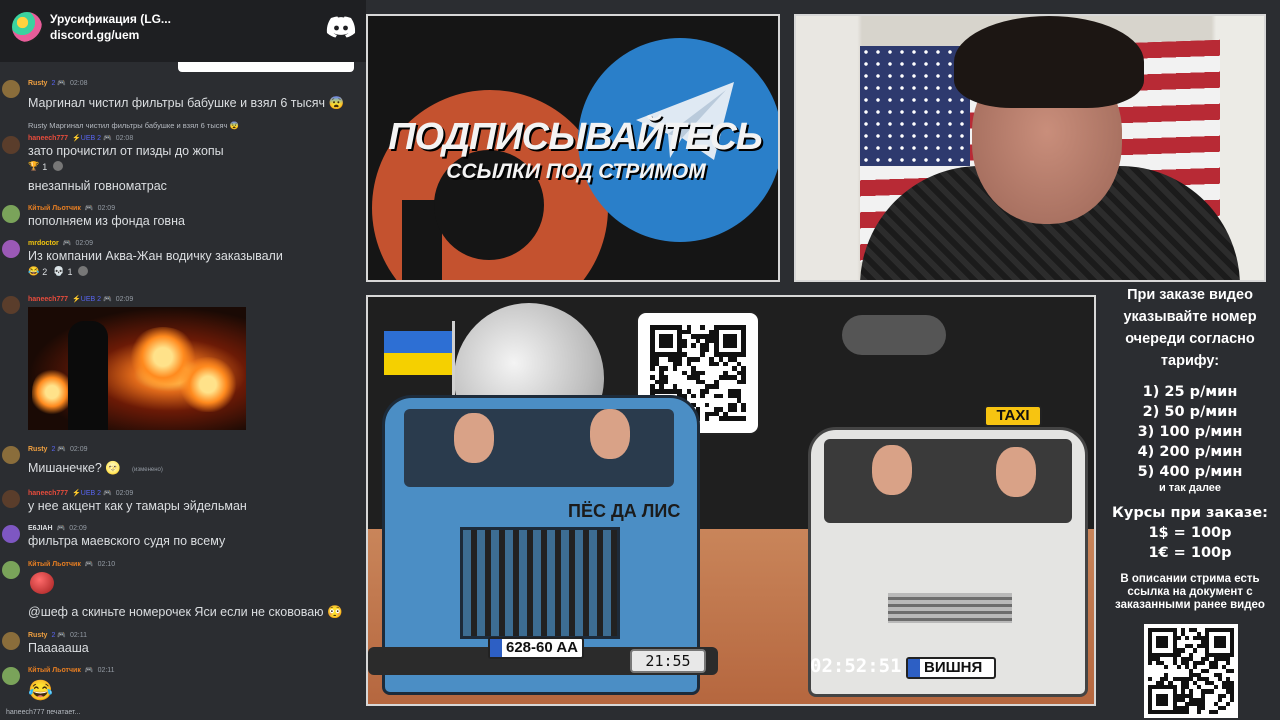  I want to click on taxi-sign: TAXI, so click(1013, 416).